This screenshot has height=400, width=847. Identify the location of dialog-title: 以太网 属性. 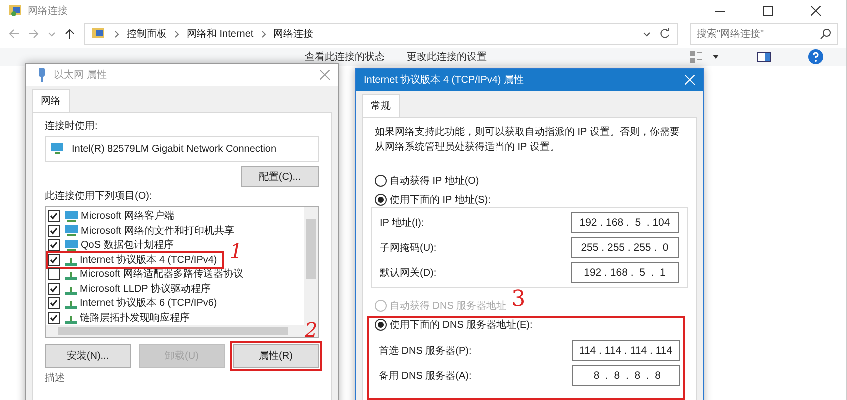
(80, 75).